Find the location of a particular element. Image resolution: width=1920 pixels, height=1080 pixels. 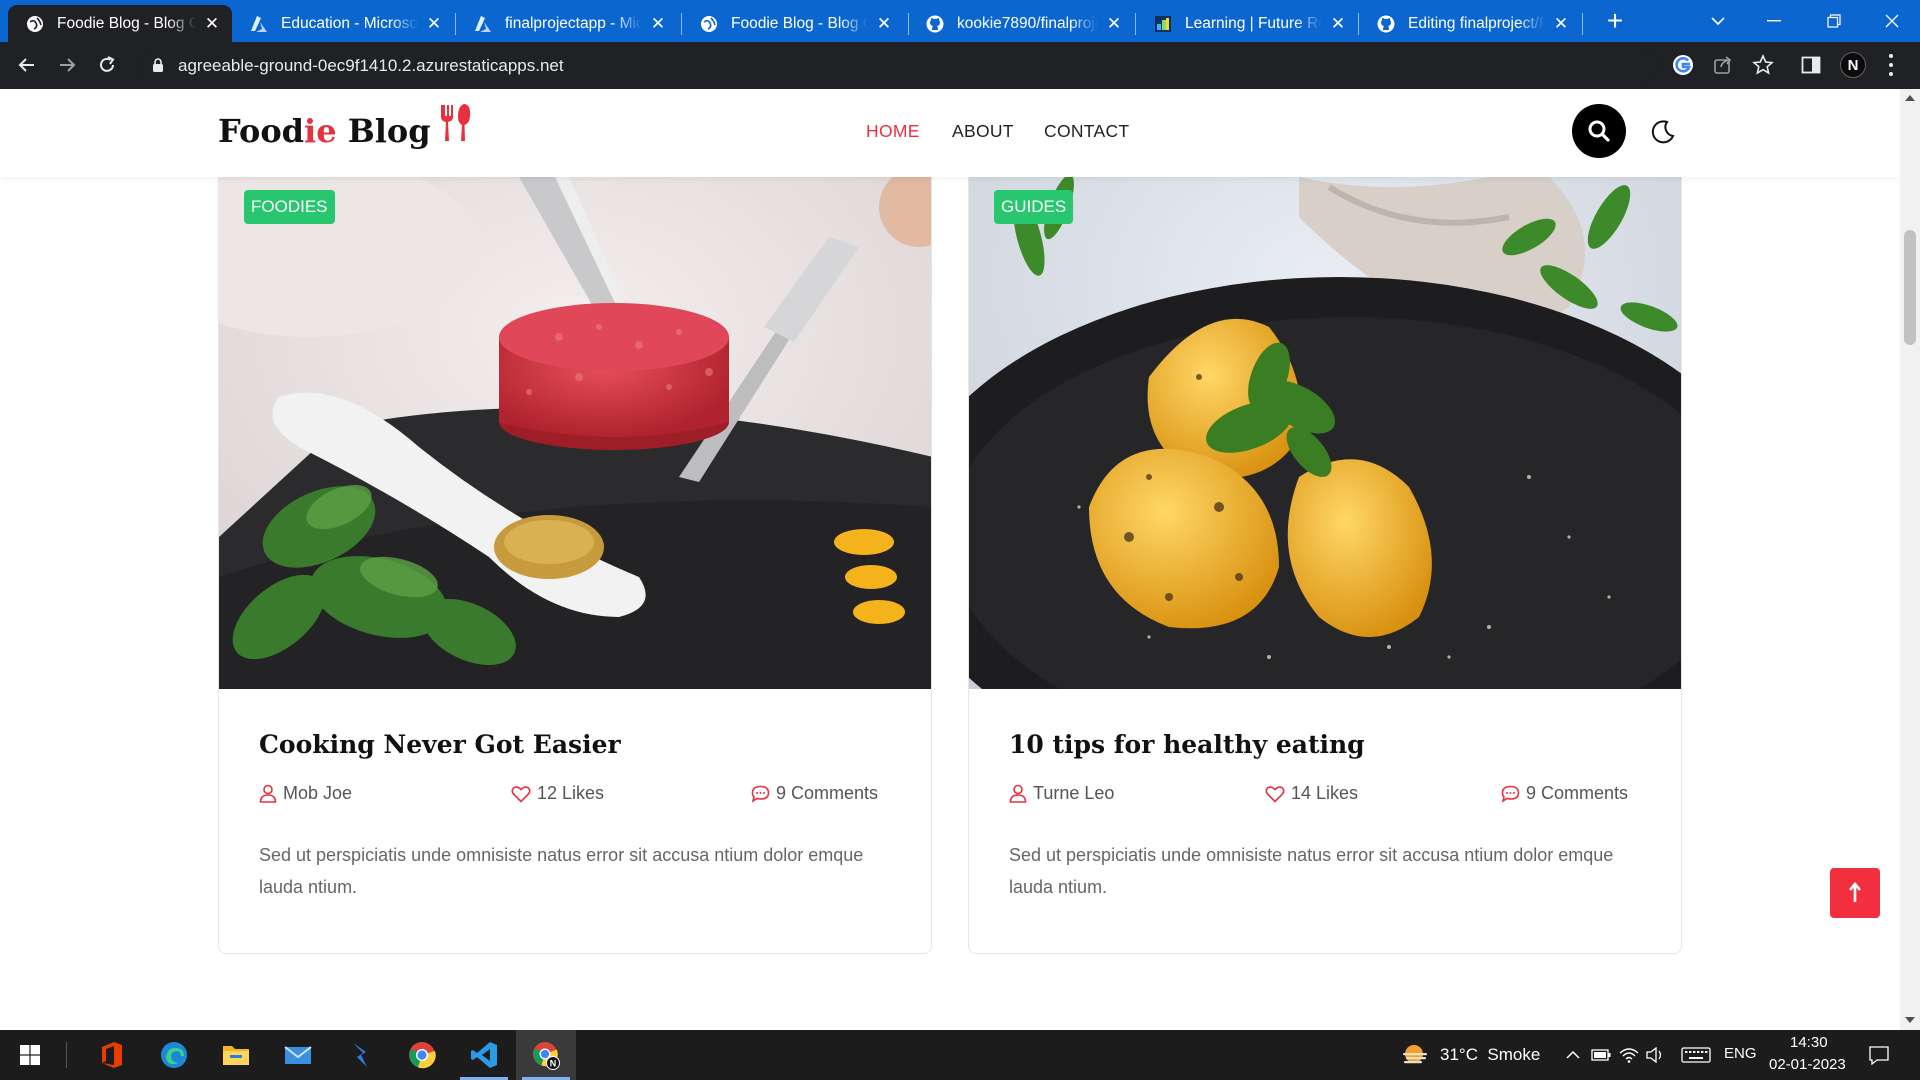

site-logo: Food ie Blog is located at coordinates (345, 127).